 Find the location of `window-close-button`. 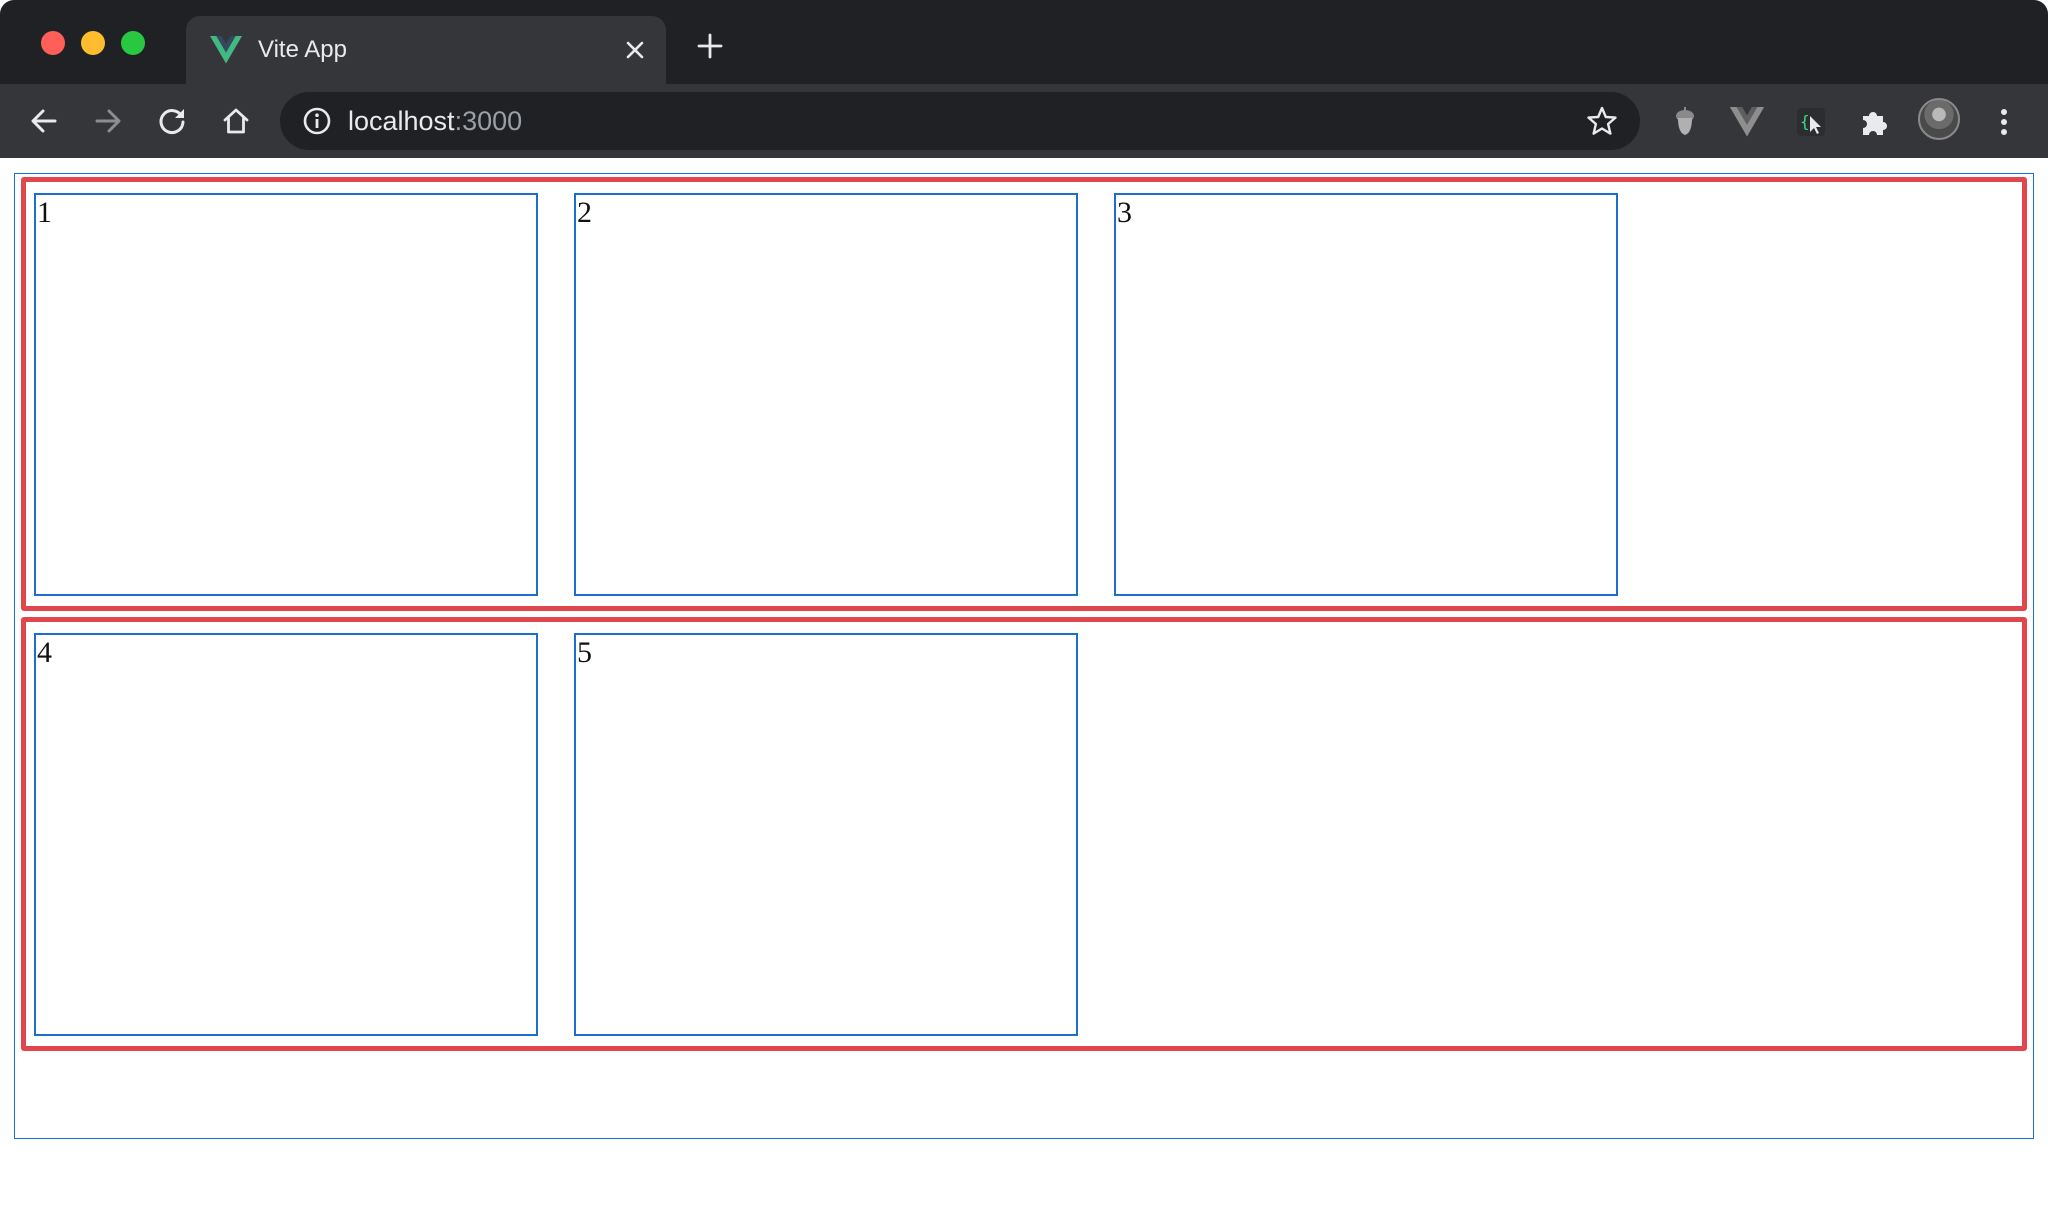

window-close-button is located at coordinates (53, 43).